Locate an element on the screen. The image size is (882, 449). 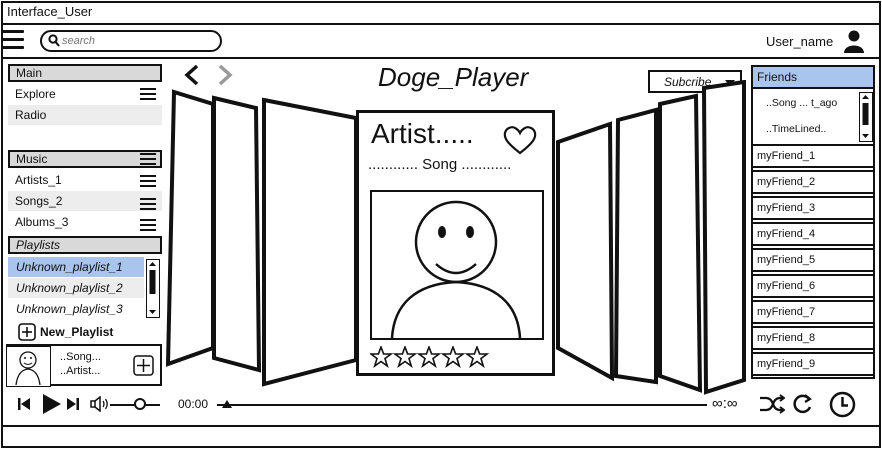
album-art is located at coordinates (457, 265).